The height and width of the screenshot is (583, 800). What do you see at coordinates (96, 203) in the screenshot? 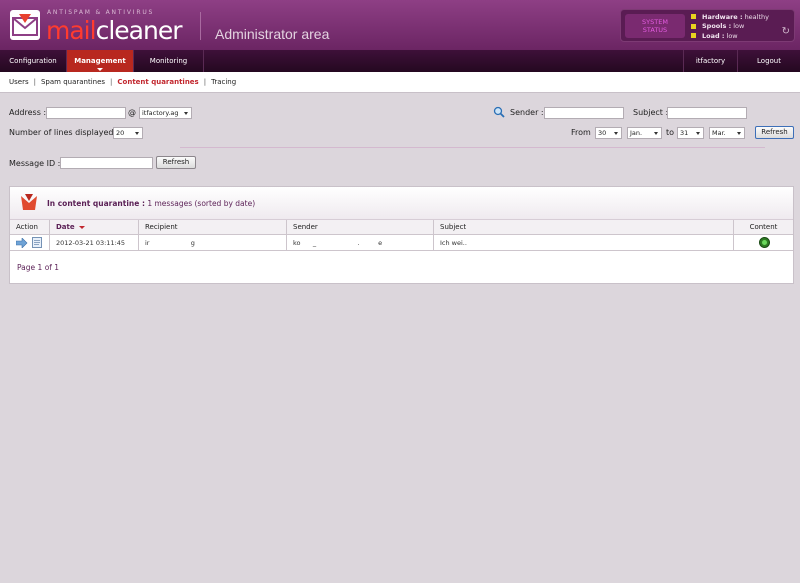
I see `results-title-bold: In content quarantine :` at bounding box center [96, 203].